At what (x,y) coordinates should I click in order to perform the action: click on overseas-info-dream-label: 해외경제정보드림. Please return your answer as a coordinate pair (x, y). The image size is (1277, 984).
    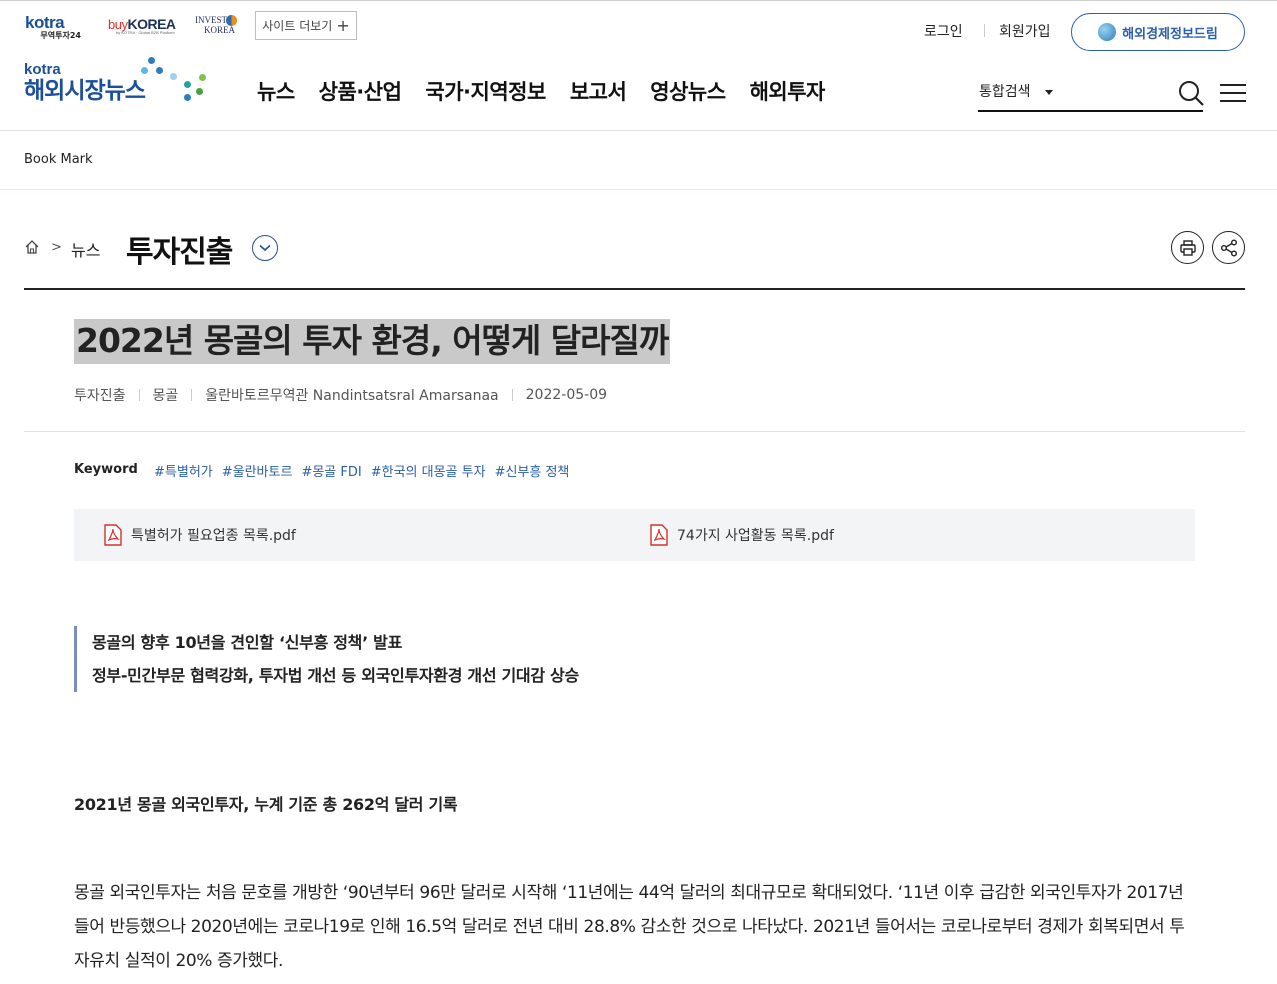
    Looking at the image, I should click on (1170, 34).